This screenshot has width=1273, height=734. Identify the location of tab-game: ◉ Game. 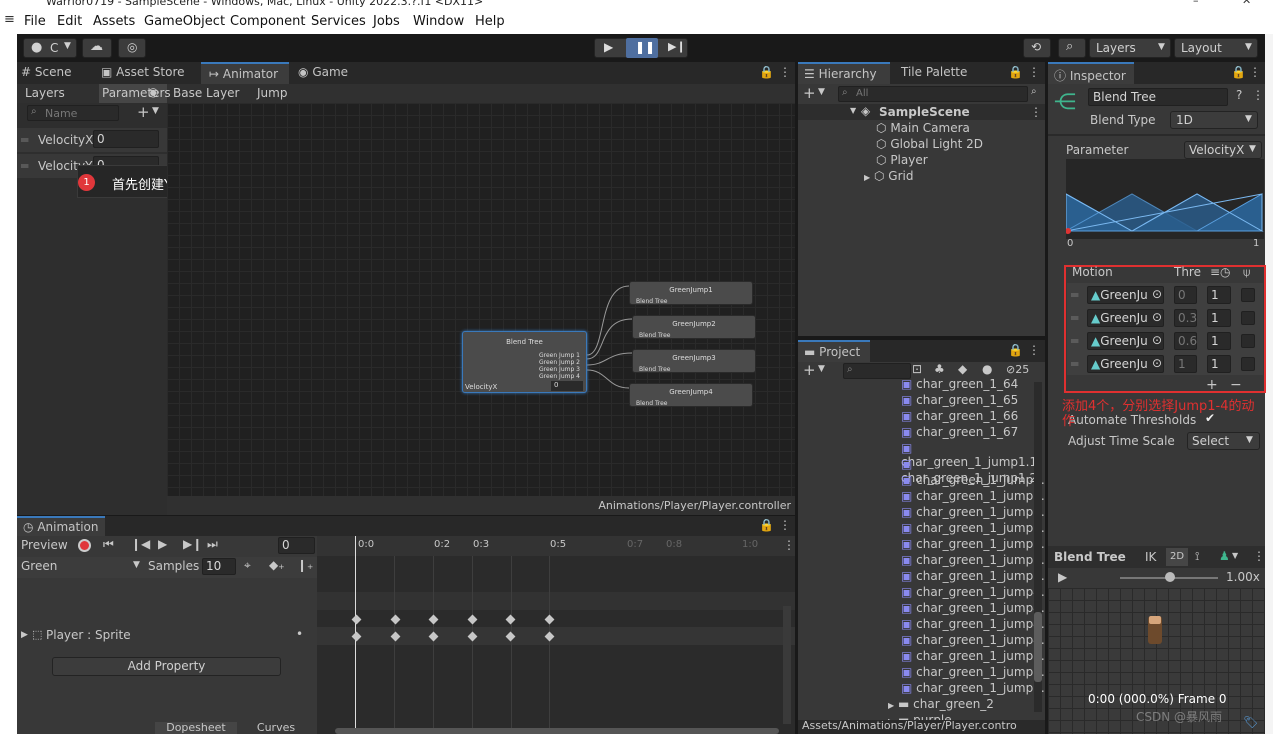
(323, 72).